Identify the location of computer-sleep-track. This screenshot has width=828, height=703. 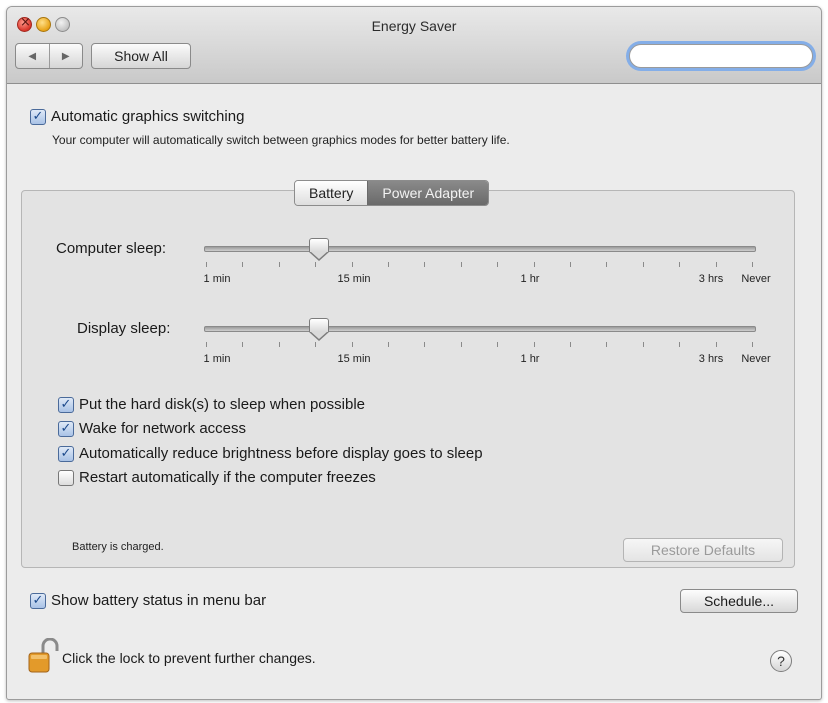
(480, 249).